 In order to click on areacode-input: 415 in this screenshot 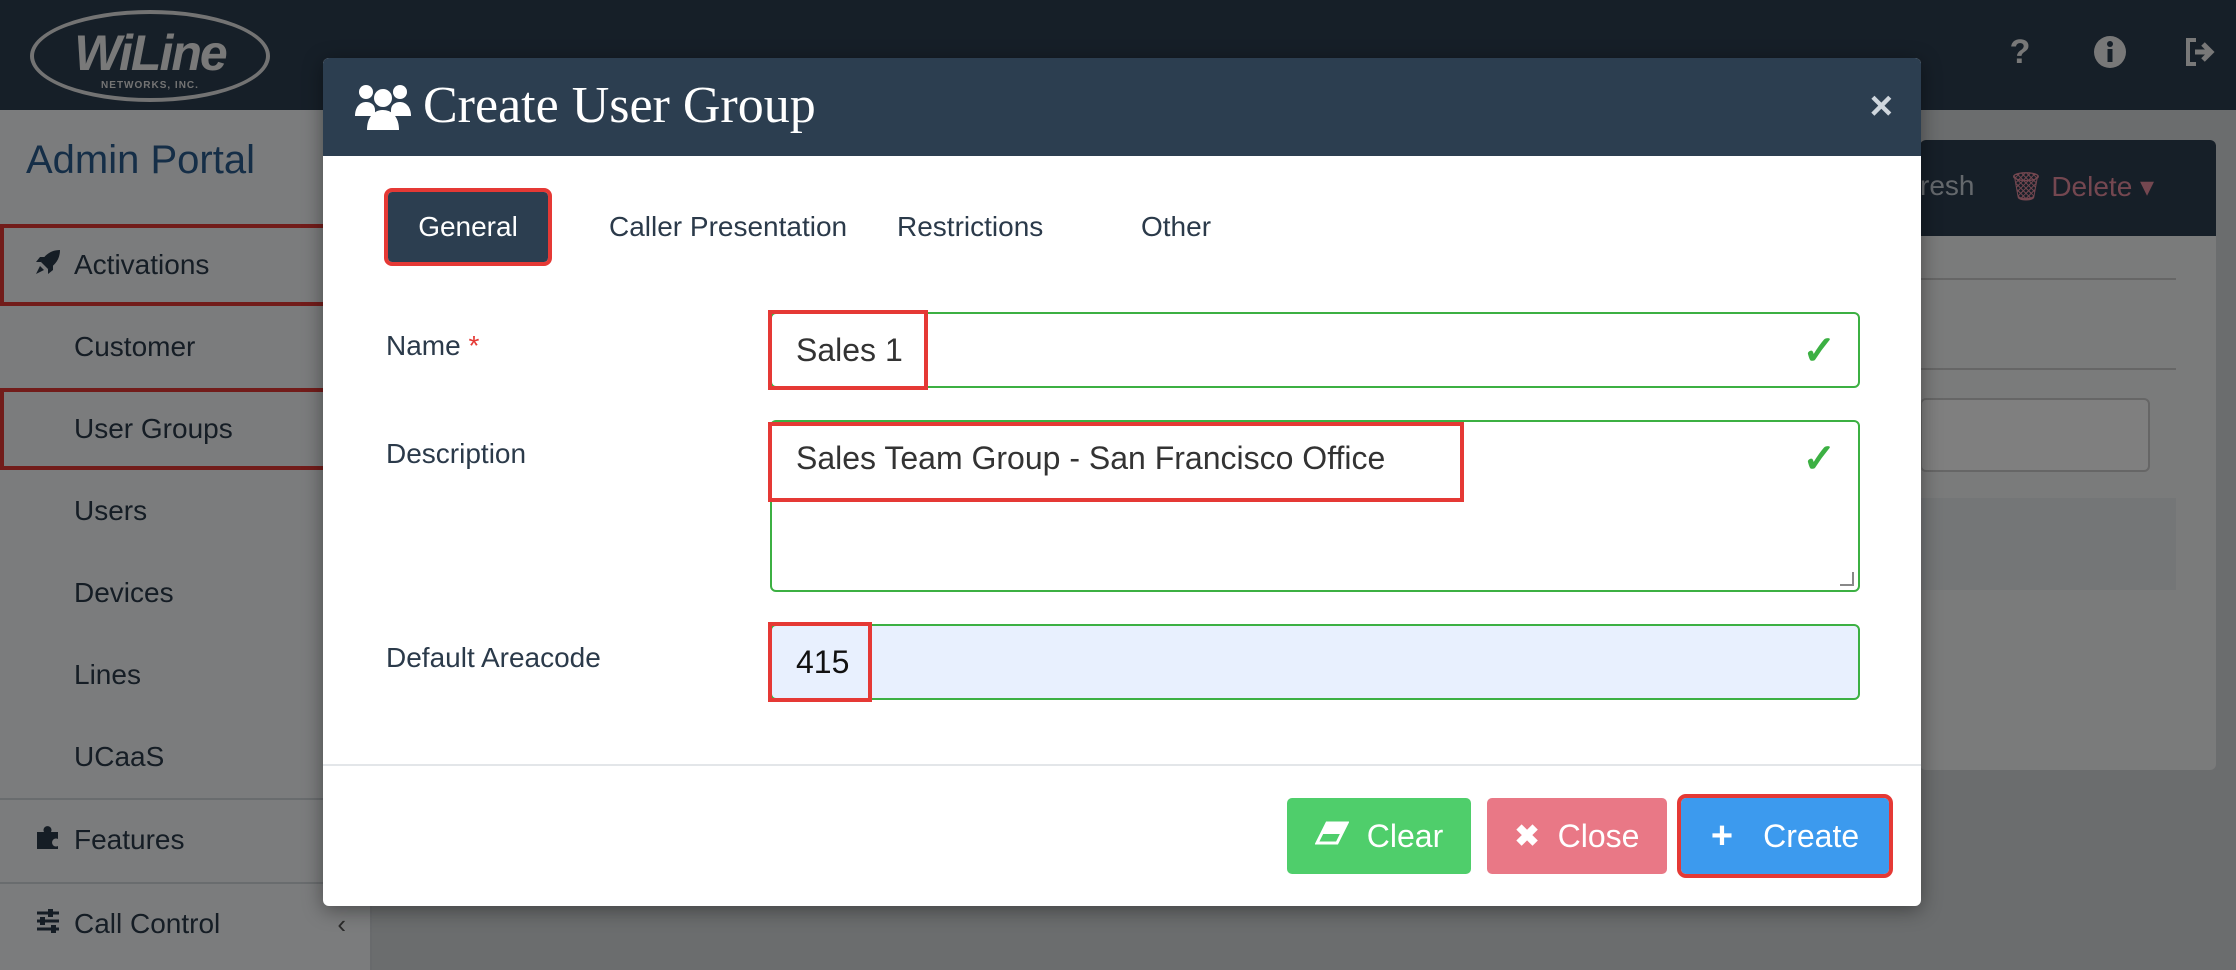, I will do `click(1315, 662)`.